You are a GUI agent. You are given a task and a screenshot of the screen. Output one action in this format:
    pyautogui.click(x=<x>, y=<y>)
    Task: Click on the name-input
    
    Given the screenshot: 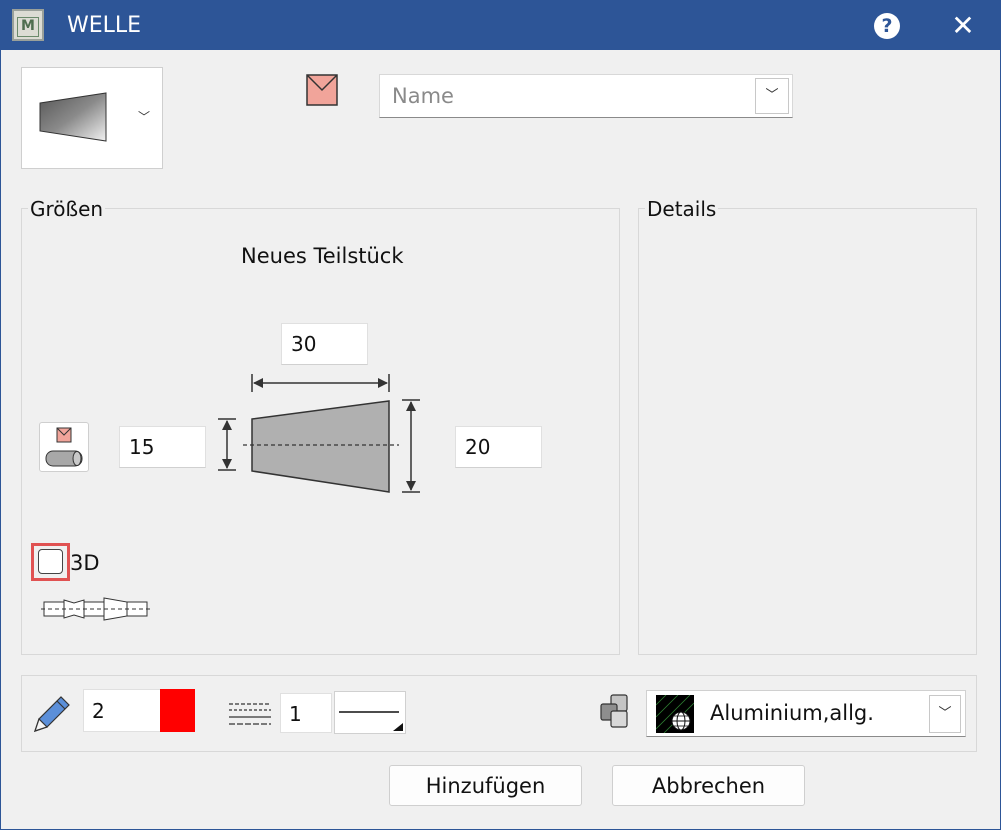 What is the action you would take?
    pyautogui.click(x=571, y=96)
    